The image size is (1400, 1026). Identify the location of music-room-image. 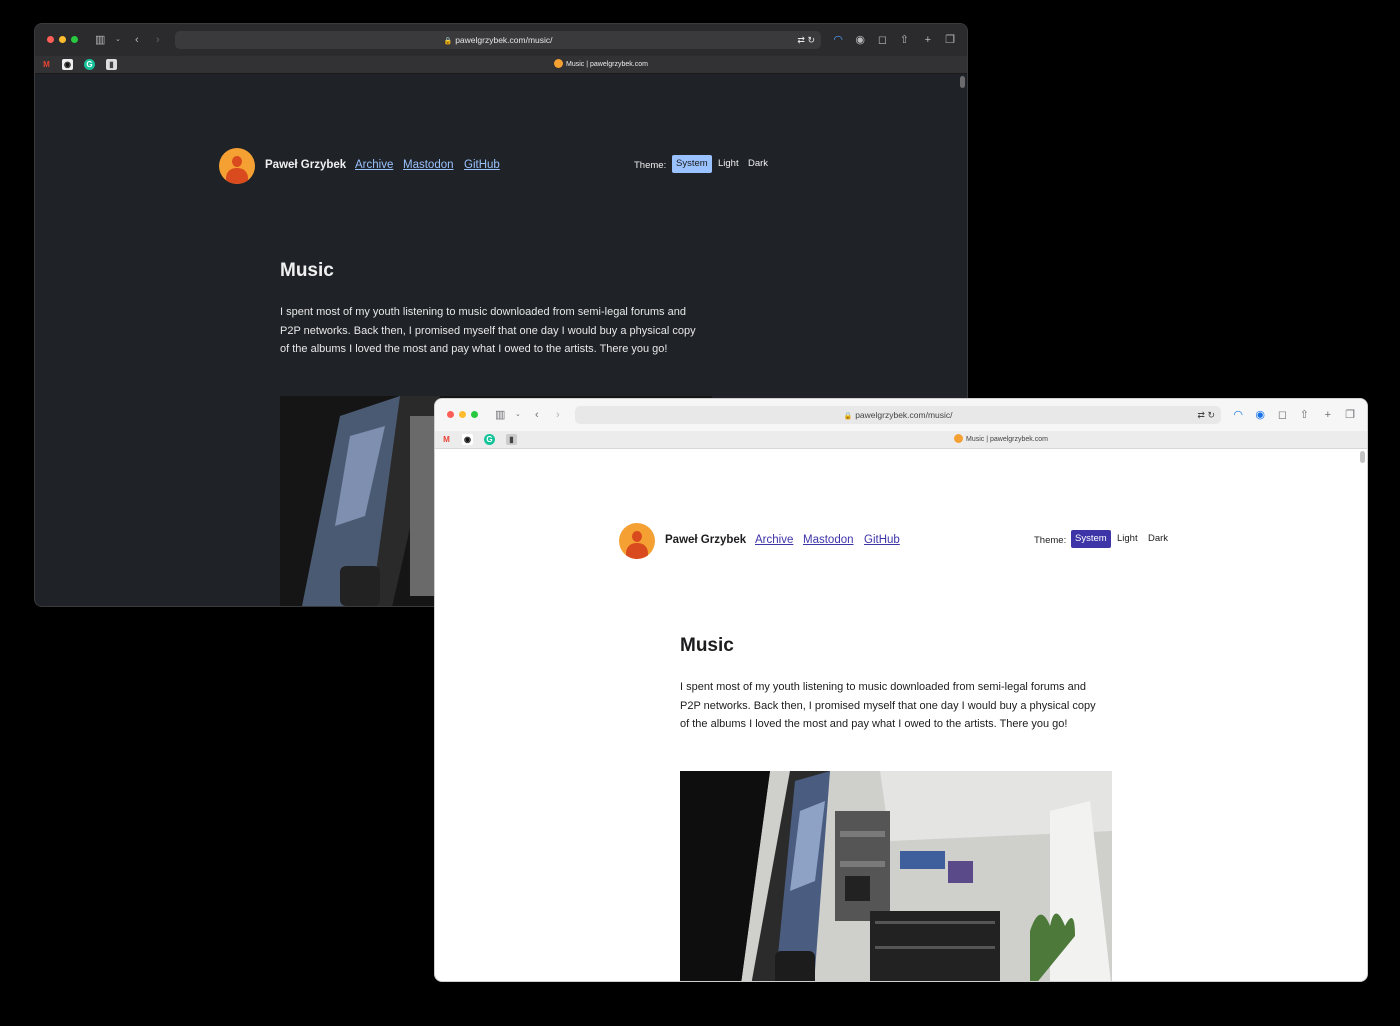
(896, 876).